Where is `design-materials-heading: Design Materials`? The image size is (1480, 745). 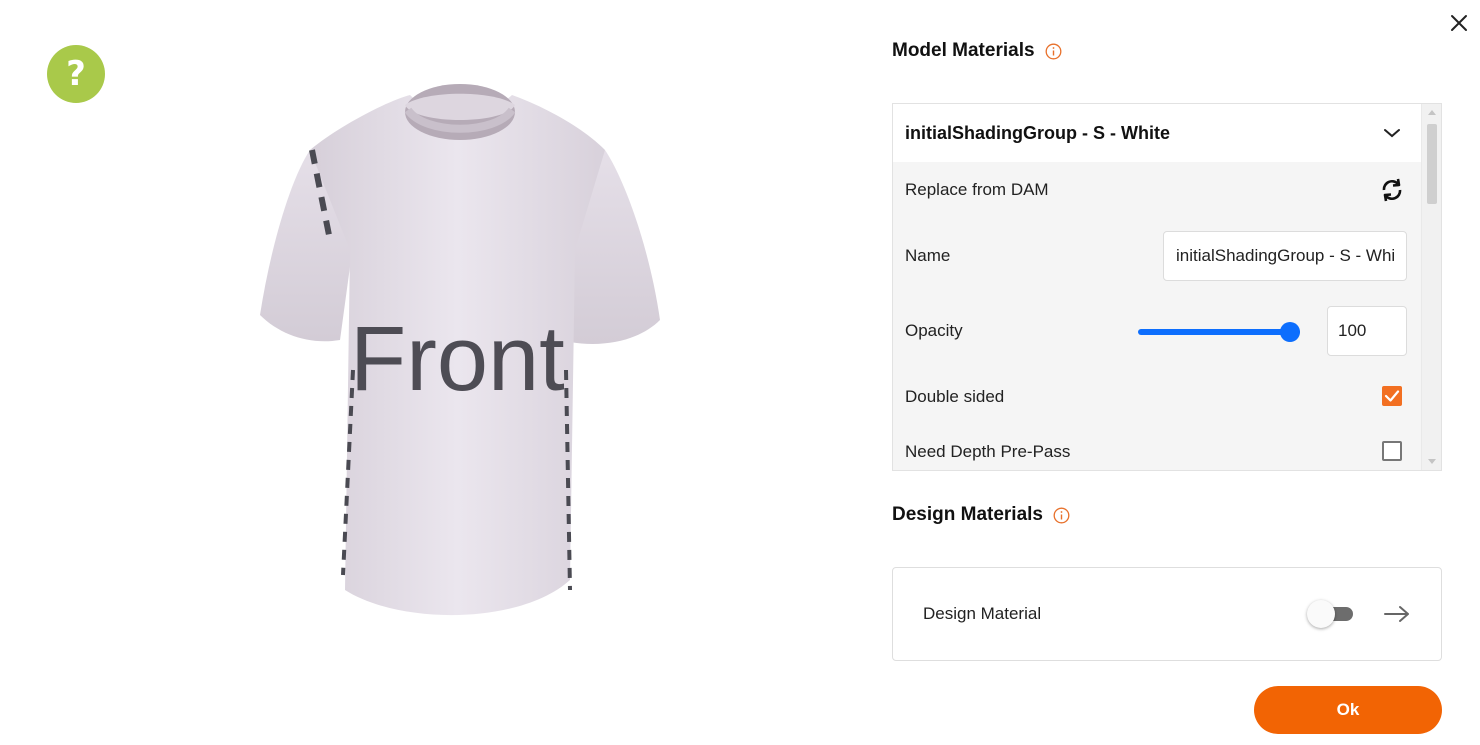 design-materials-heading: Design Materials is located at coordinates (981, 515).